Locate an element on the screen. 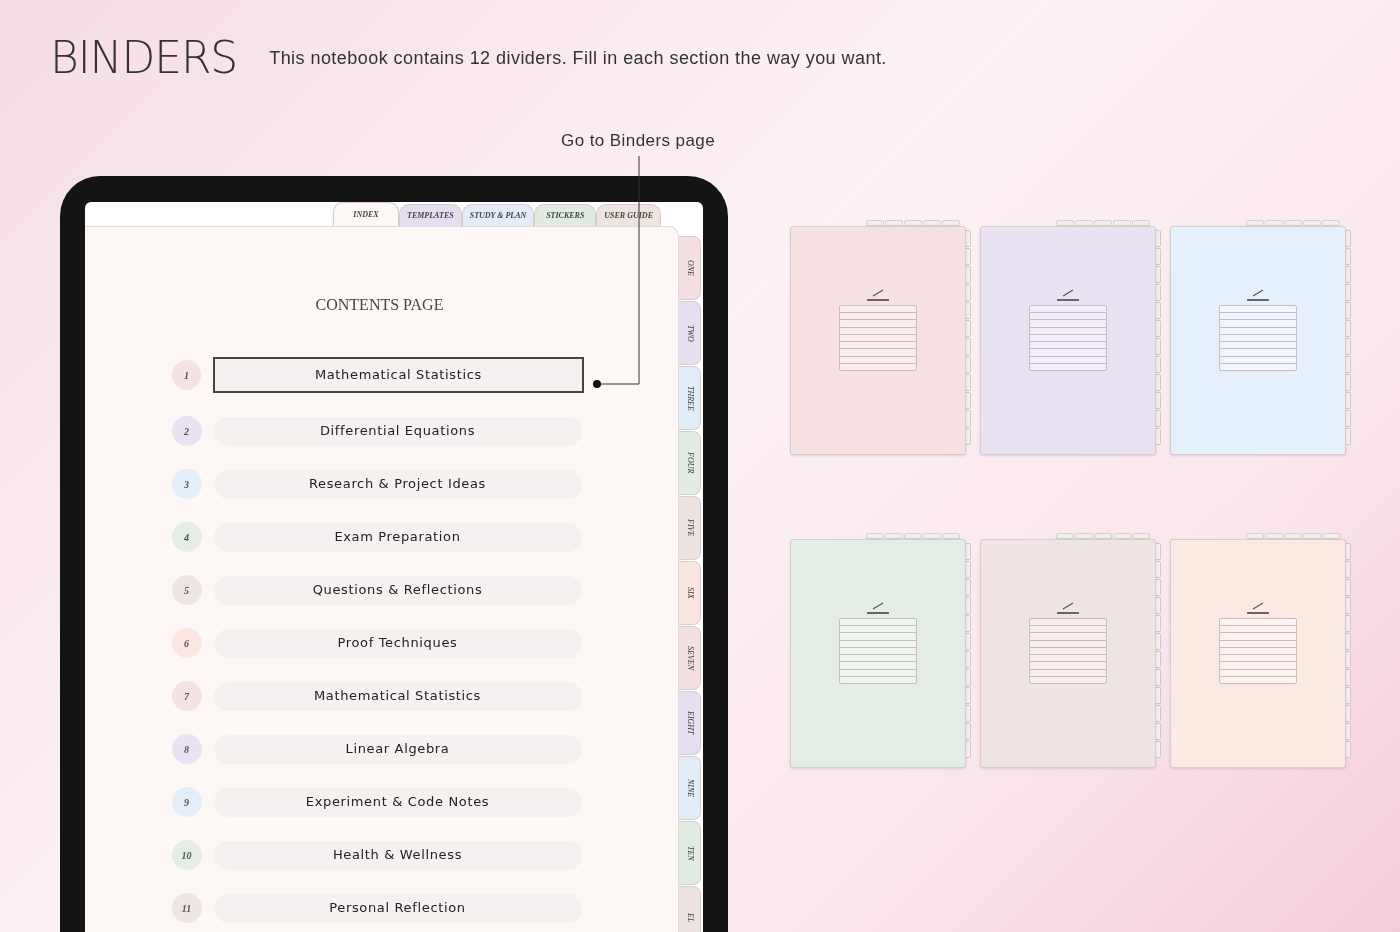 This screenshot has width=1400, height=932. side-tab: TEN is located at coordinates (690, 853).